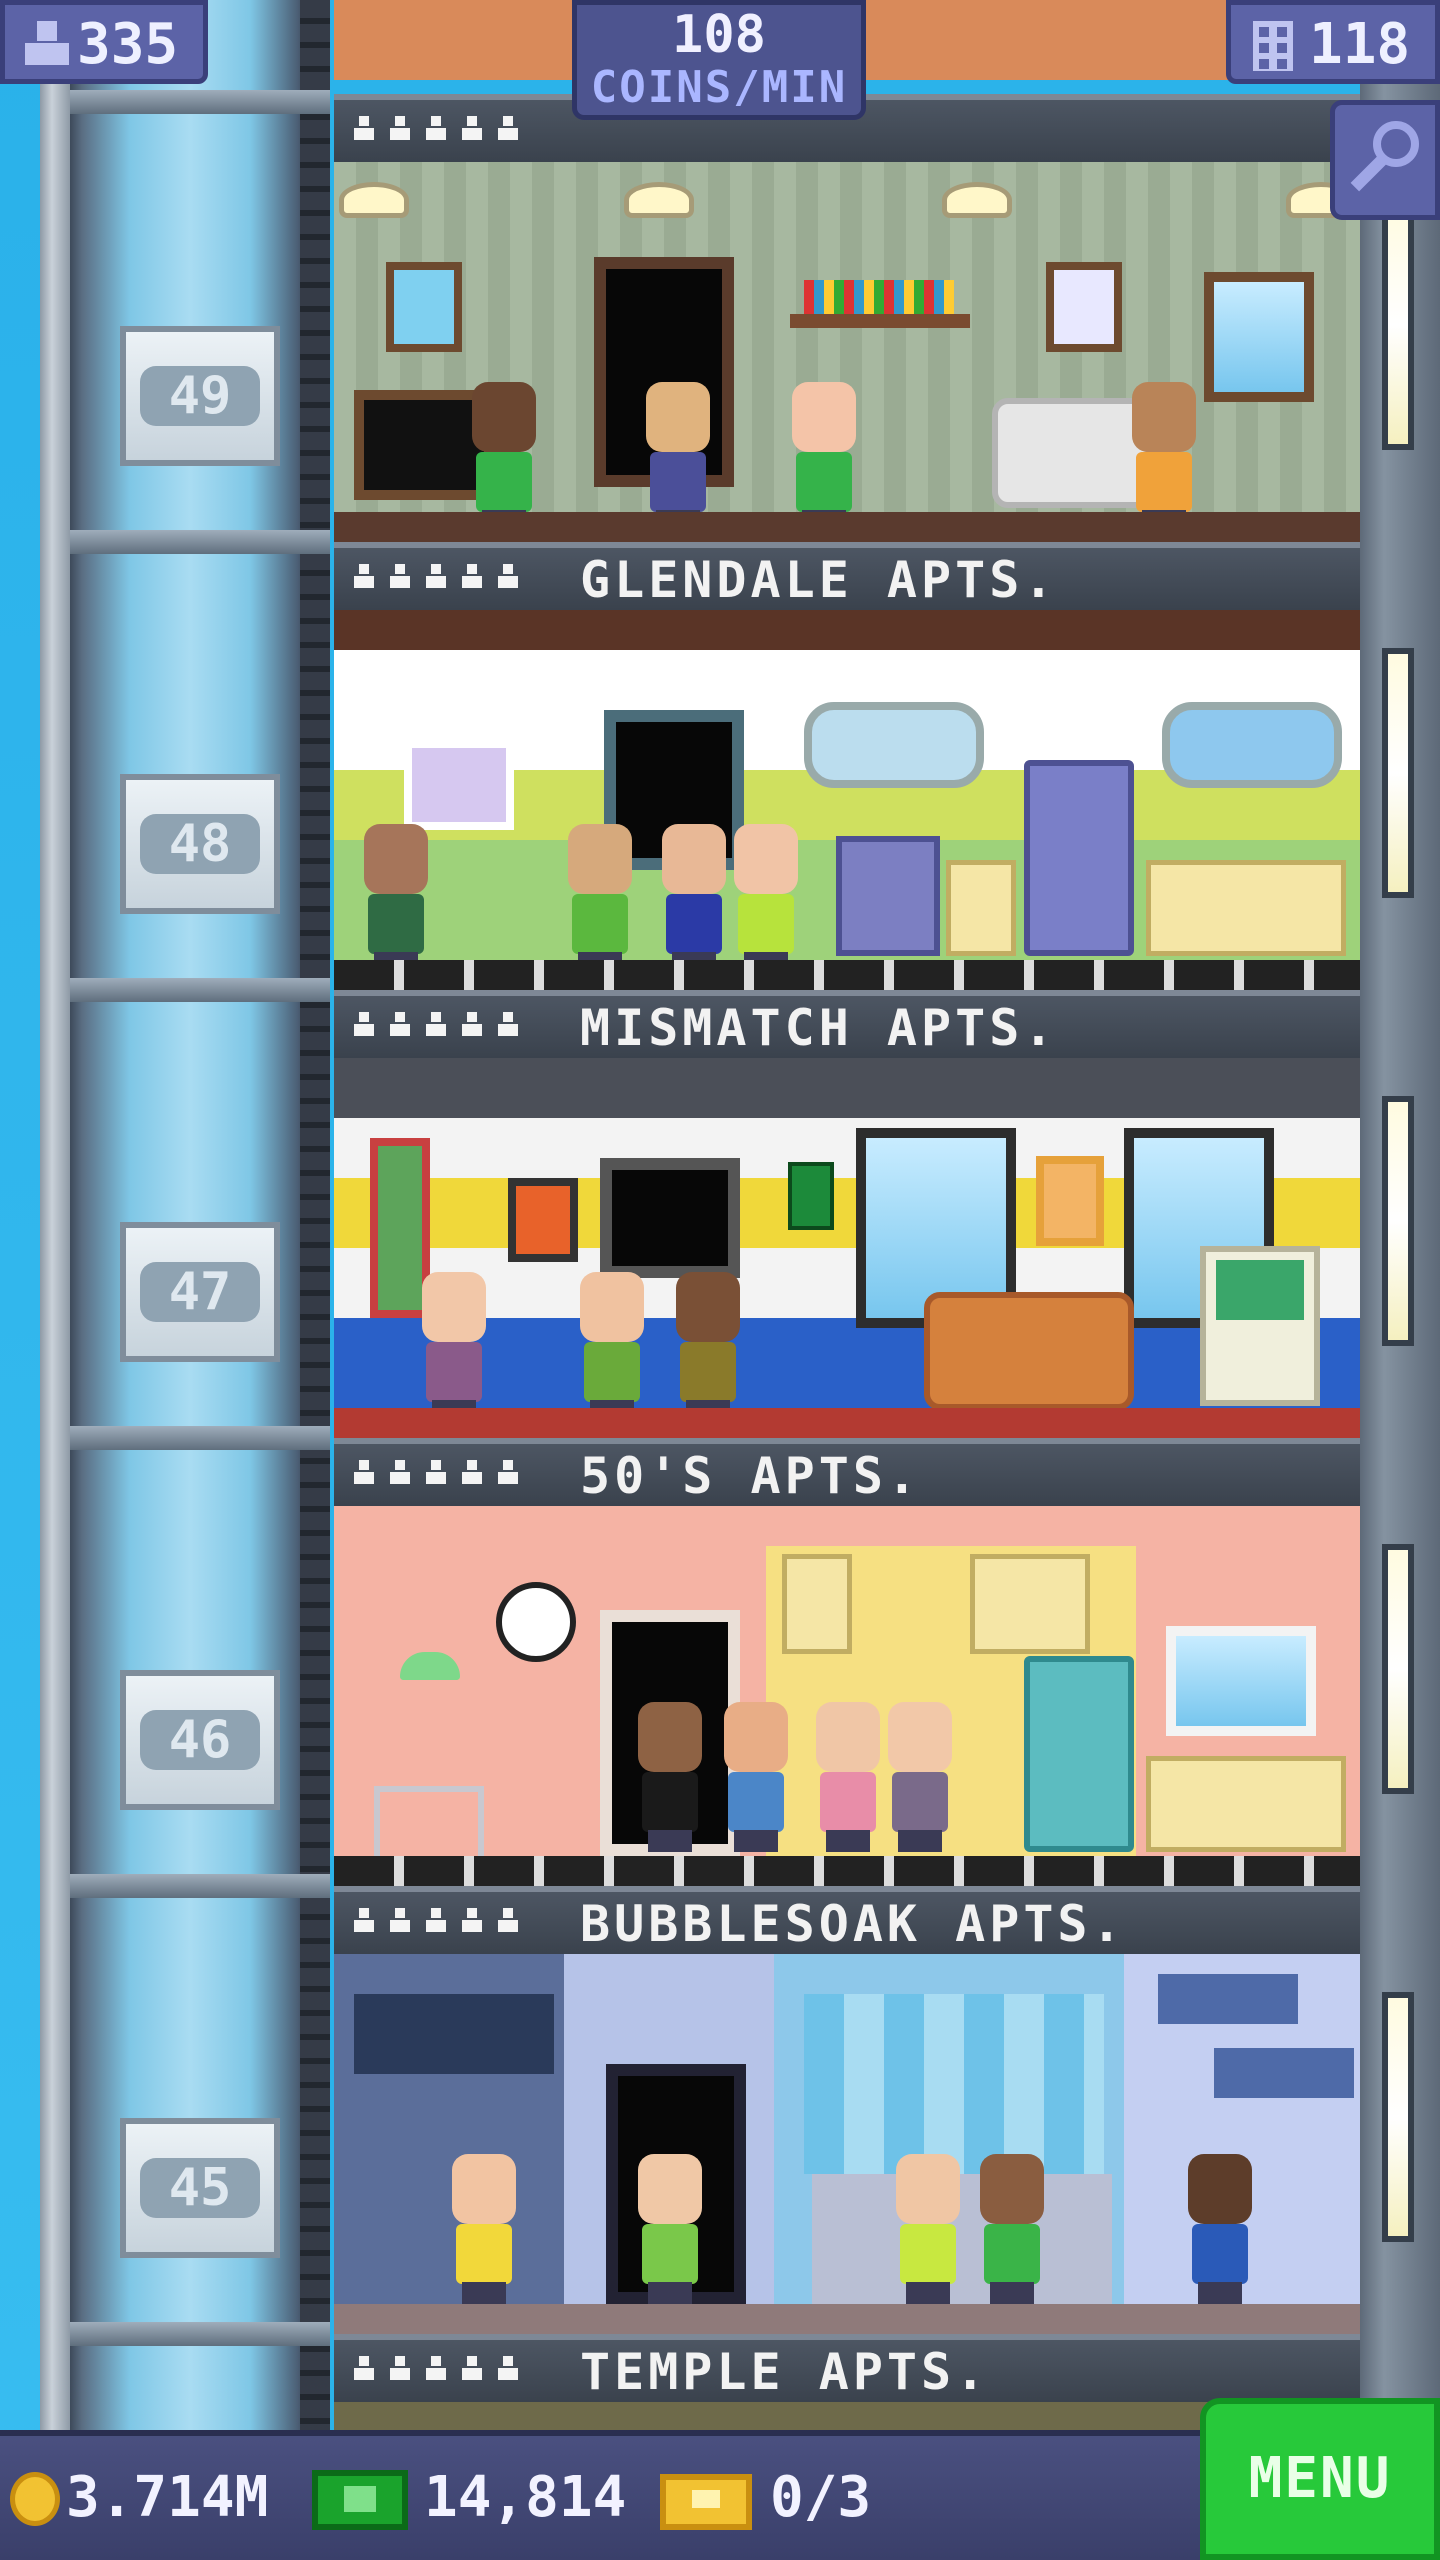 This screenshot has height=2560, width=1440. I want to click on coins-per-minute-panel: 108 COINS/MIN, so click(719, 60).